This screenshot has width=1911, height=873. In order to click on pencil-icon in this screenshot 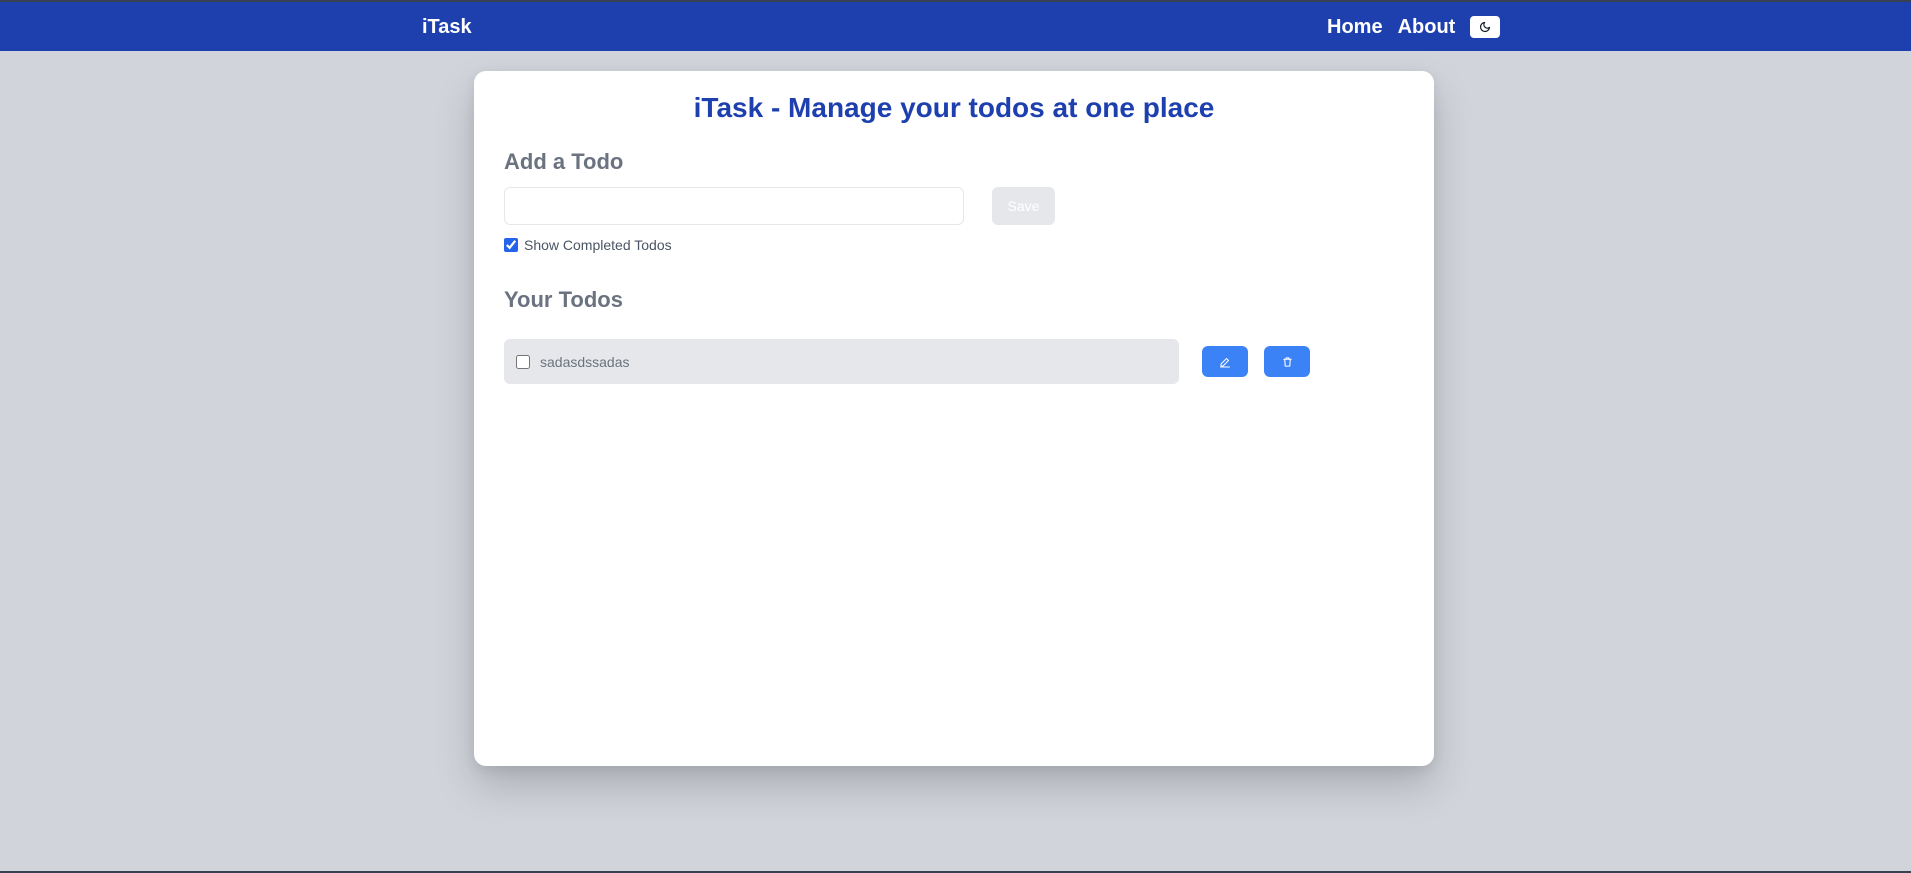, I will do `click(1225, 362)`.